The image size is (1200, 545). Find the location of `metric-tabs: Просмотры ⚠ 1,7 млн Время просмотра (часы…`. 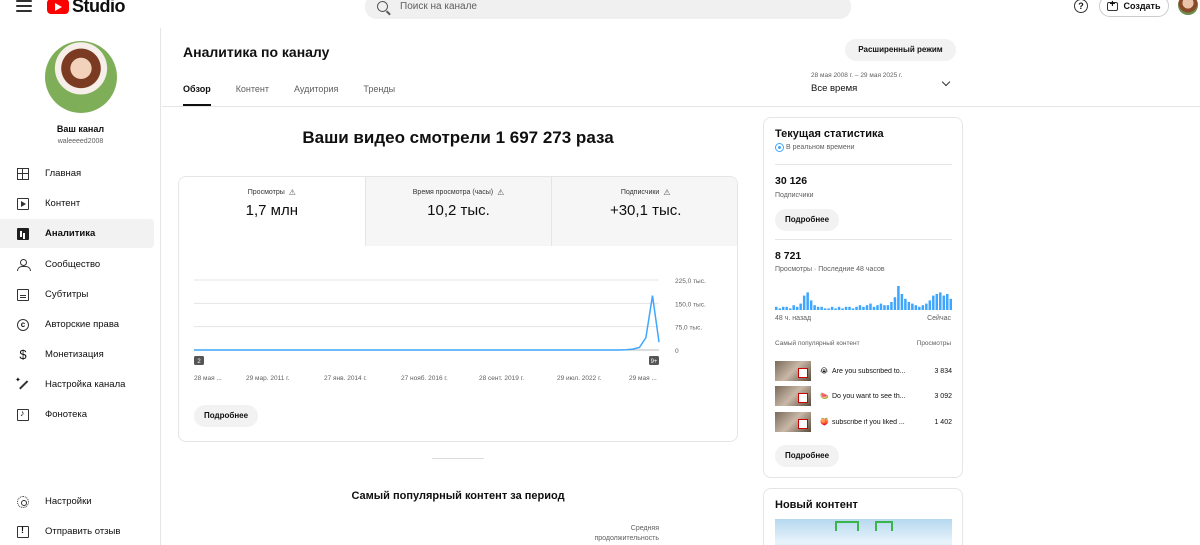

metric-tabs: Просмотры ⚠ 1,7 млн Время просмотра (часы… is located at coordinates (458, 211).